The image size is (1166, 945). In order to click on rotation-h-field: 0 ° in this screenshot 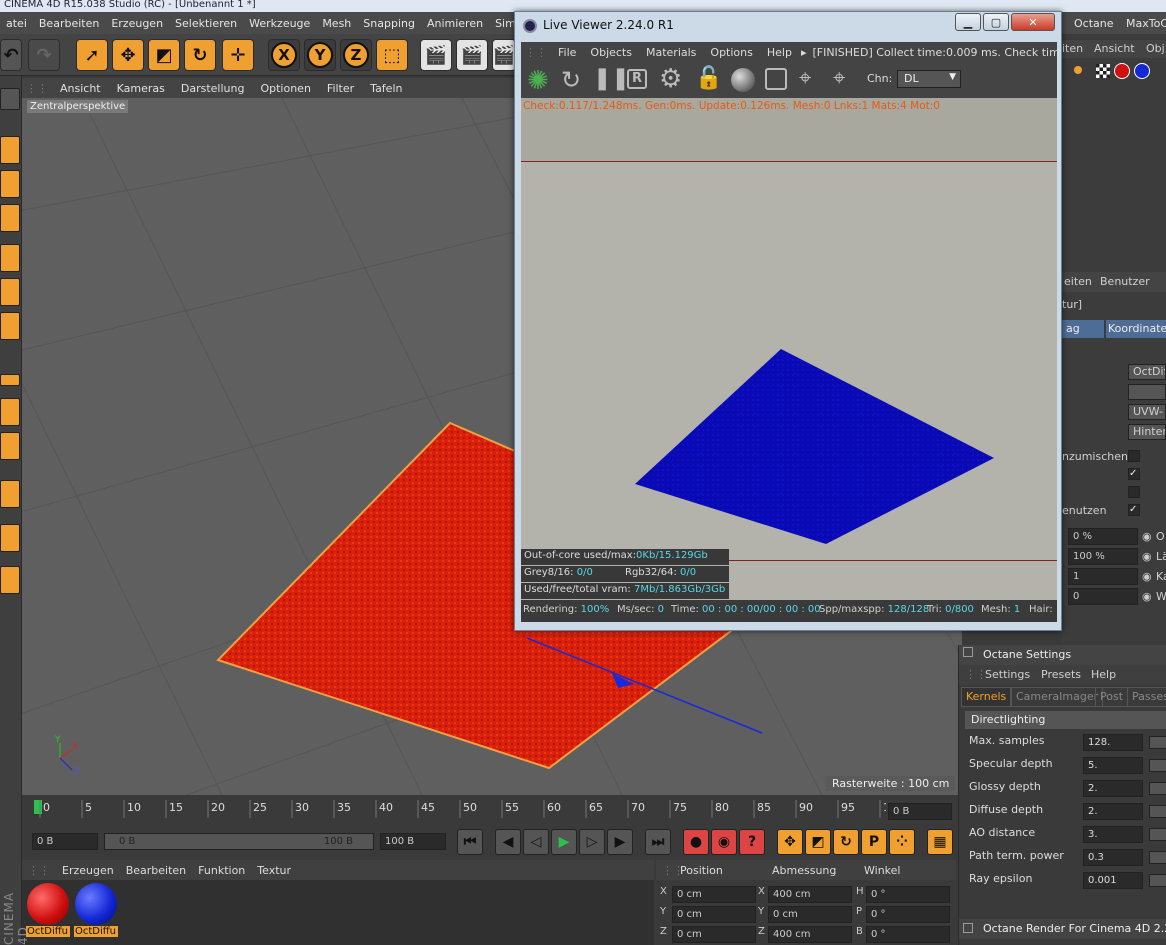, I will do `click(908, 894)`.